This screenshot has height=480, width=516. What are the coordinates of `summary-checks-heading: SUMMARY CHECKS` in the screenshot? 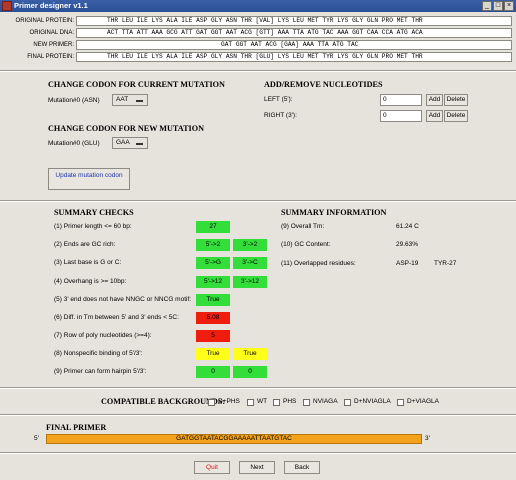 It's located at (94, 212).